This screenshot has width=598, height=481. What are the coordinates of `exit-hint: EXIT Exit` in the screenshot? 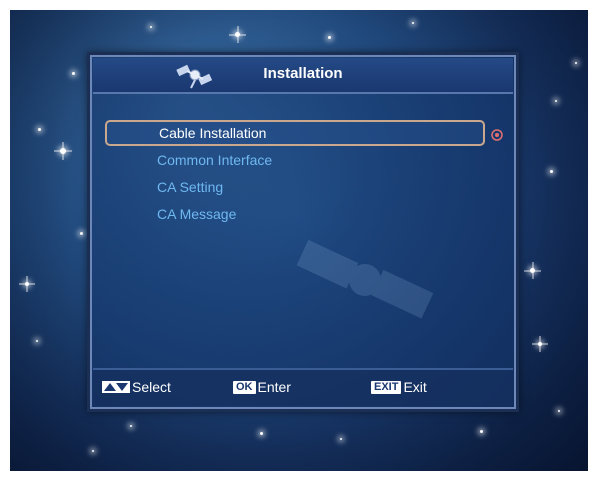 It's located at (399, 387).